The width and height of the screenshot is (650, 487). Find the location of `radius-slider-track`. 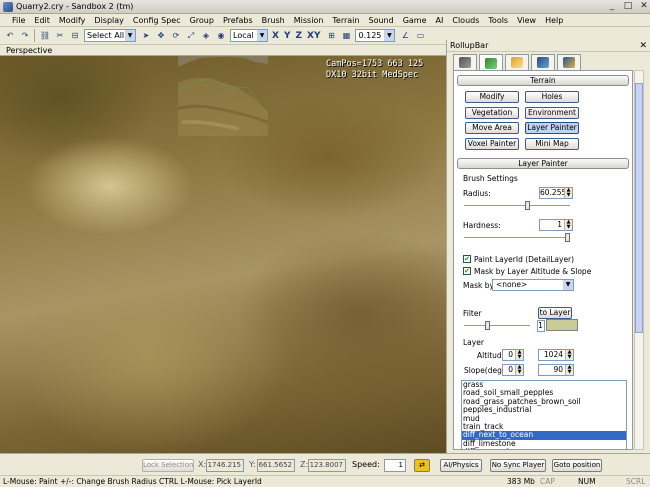

radius-slider-track is located at coordinates (517, 206).